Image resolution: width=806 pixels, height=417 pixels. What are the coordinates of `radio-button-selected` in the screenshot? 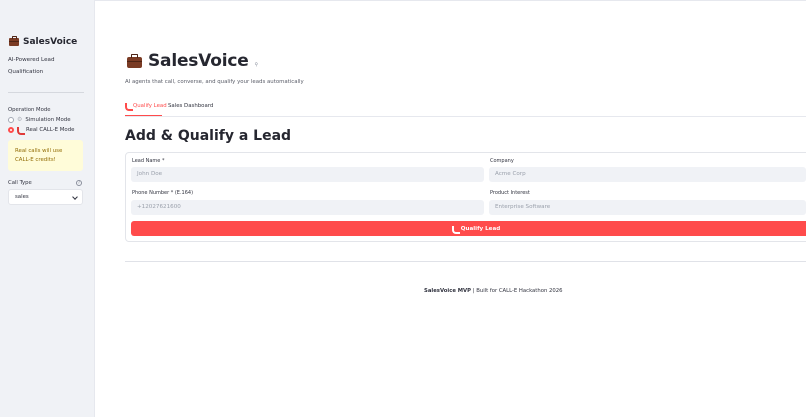 It's located at (11, 130).